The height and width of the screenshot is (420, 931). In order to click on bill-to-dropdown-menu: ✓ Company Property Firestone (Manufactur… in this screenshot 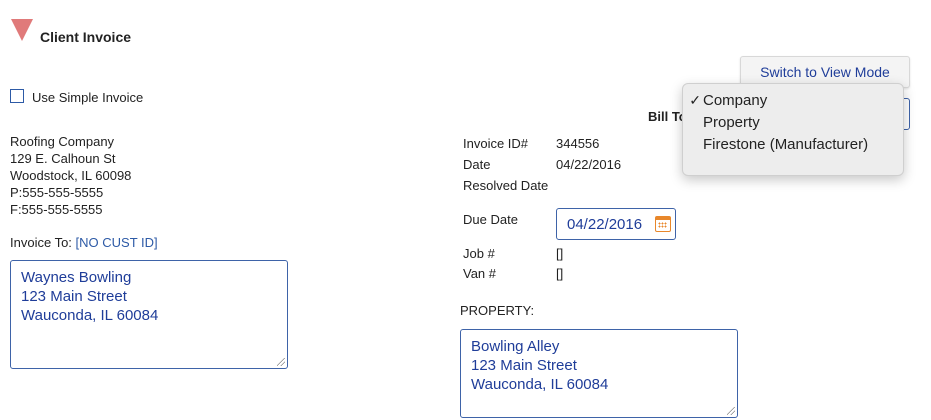, I will do `click(793, 129)`.